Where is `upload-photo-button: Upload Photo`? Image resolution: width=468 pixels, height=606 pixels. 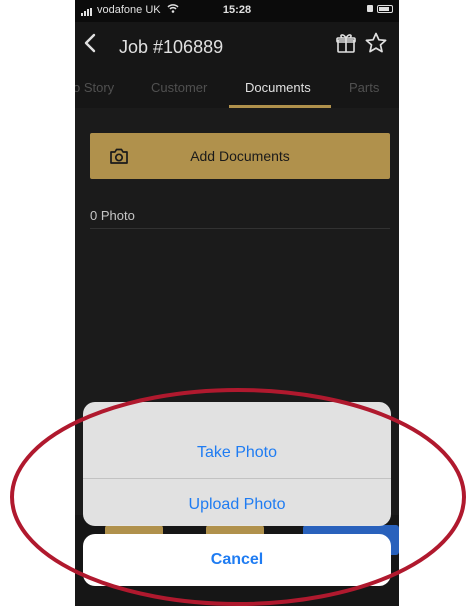 upload-photo-button: Upload Photo is located at coordinates (237, 502).